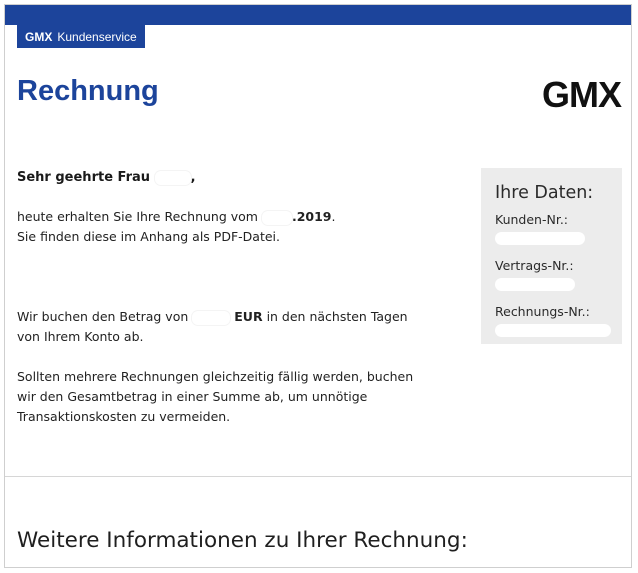 Image resolution: width=638 pixels, height=573 pixels. What do you see at coordinates (103, 316) in the screenshot?
I see `amount-prefix: Wir buchen den Betrag von` at bounding box center [103, 316].